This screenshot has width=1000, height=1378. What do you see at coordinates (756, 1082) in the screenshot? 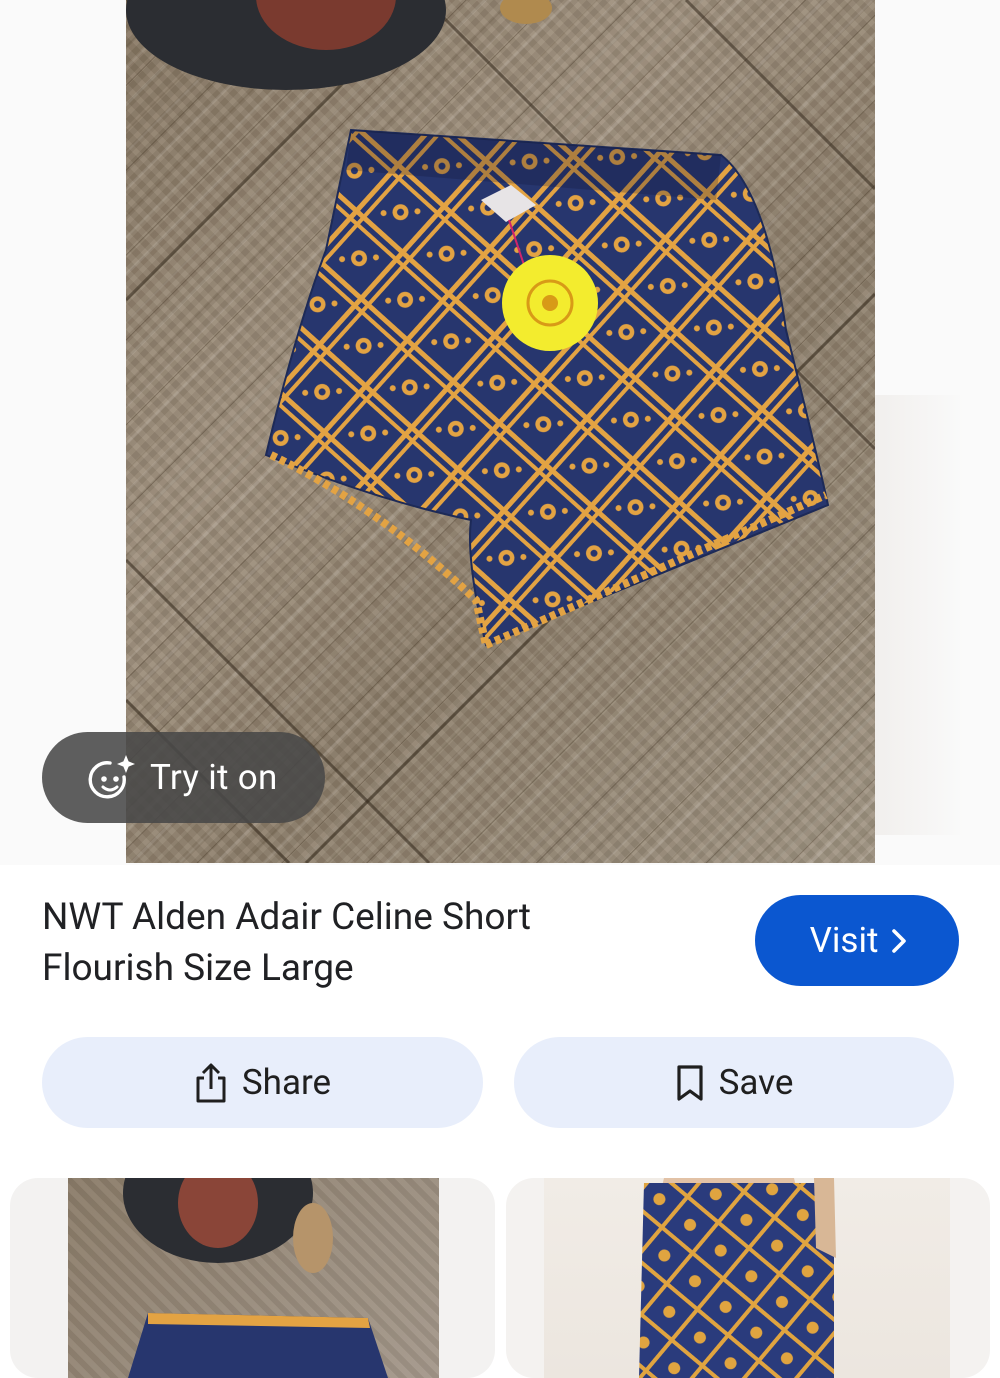
I see `save-label: Save` at bounding box center [756, 1082].